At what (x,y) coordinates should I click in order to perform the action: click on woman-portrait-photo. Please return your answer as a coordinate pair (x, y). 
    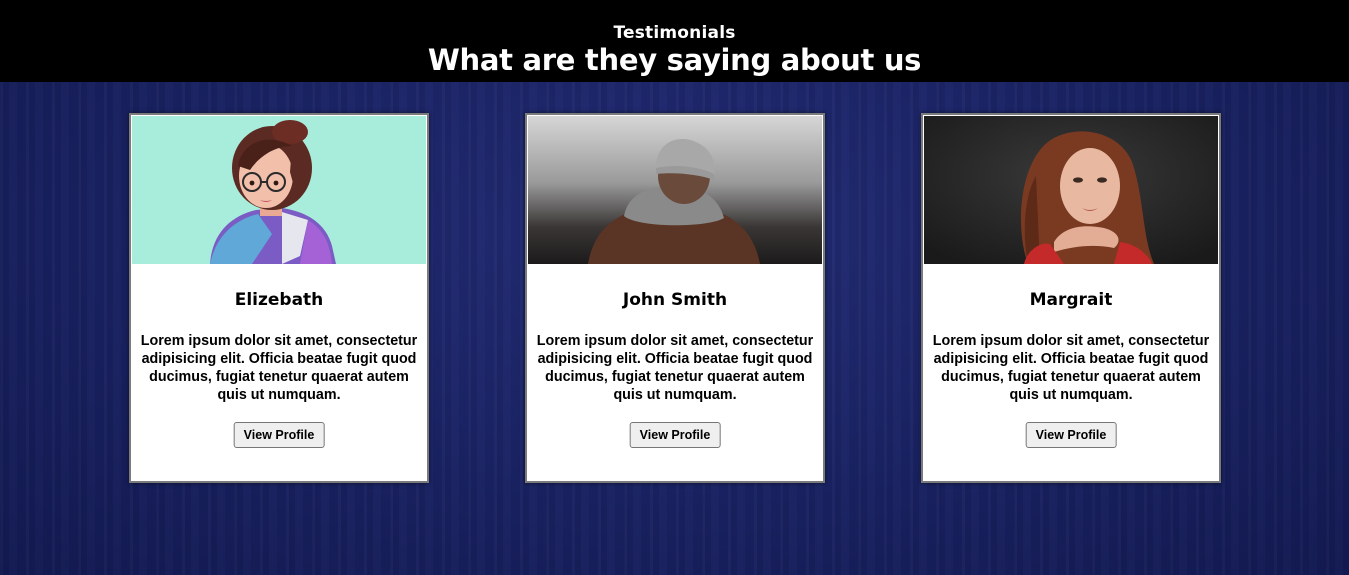
    Looking at the image, I should click on (1071, 190).